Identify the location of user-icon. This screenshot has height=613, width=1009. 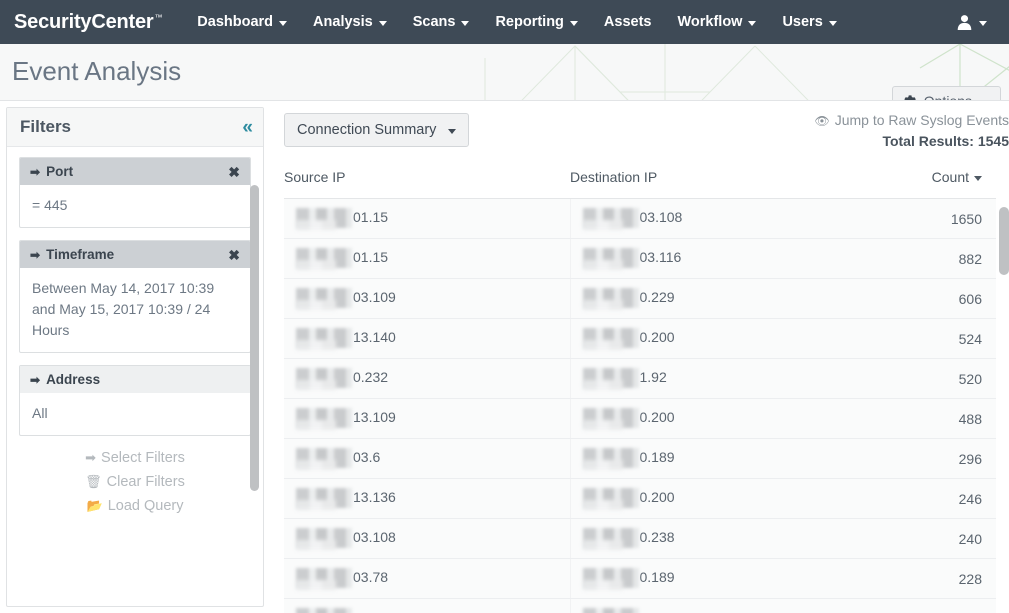
(964, 22).